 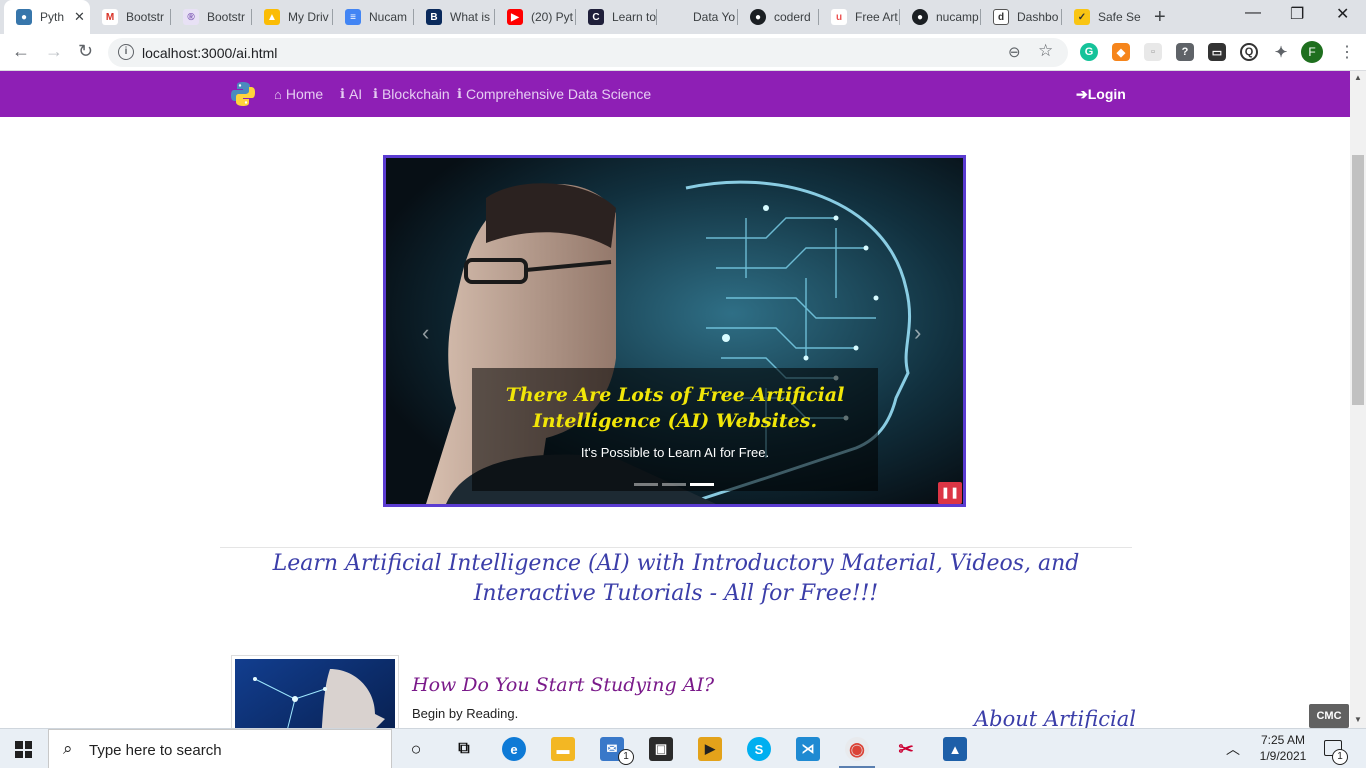 I want to click on edge-icon: e, so click(x=514, y=749).